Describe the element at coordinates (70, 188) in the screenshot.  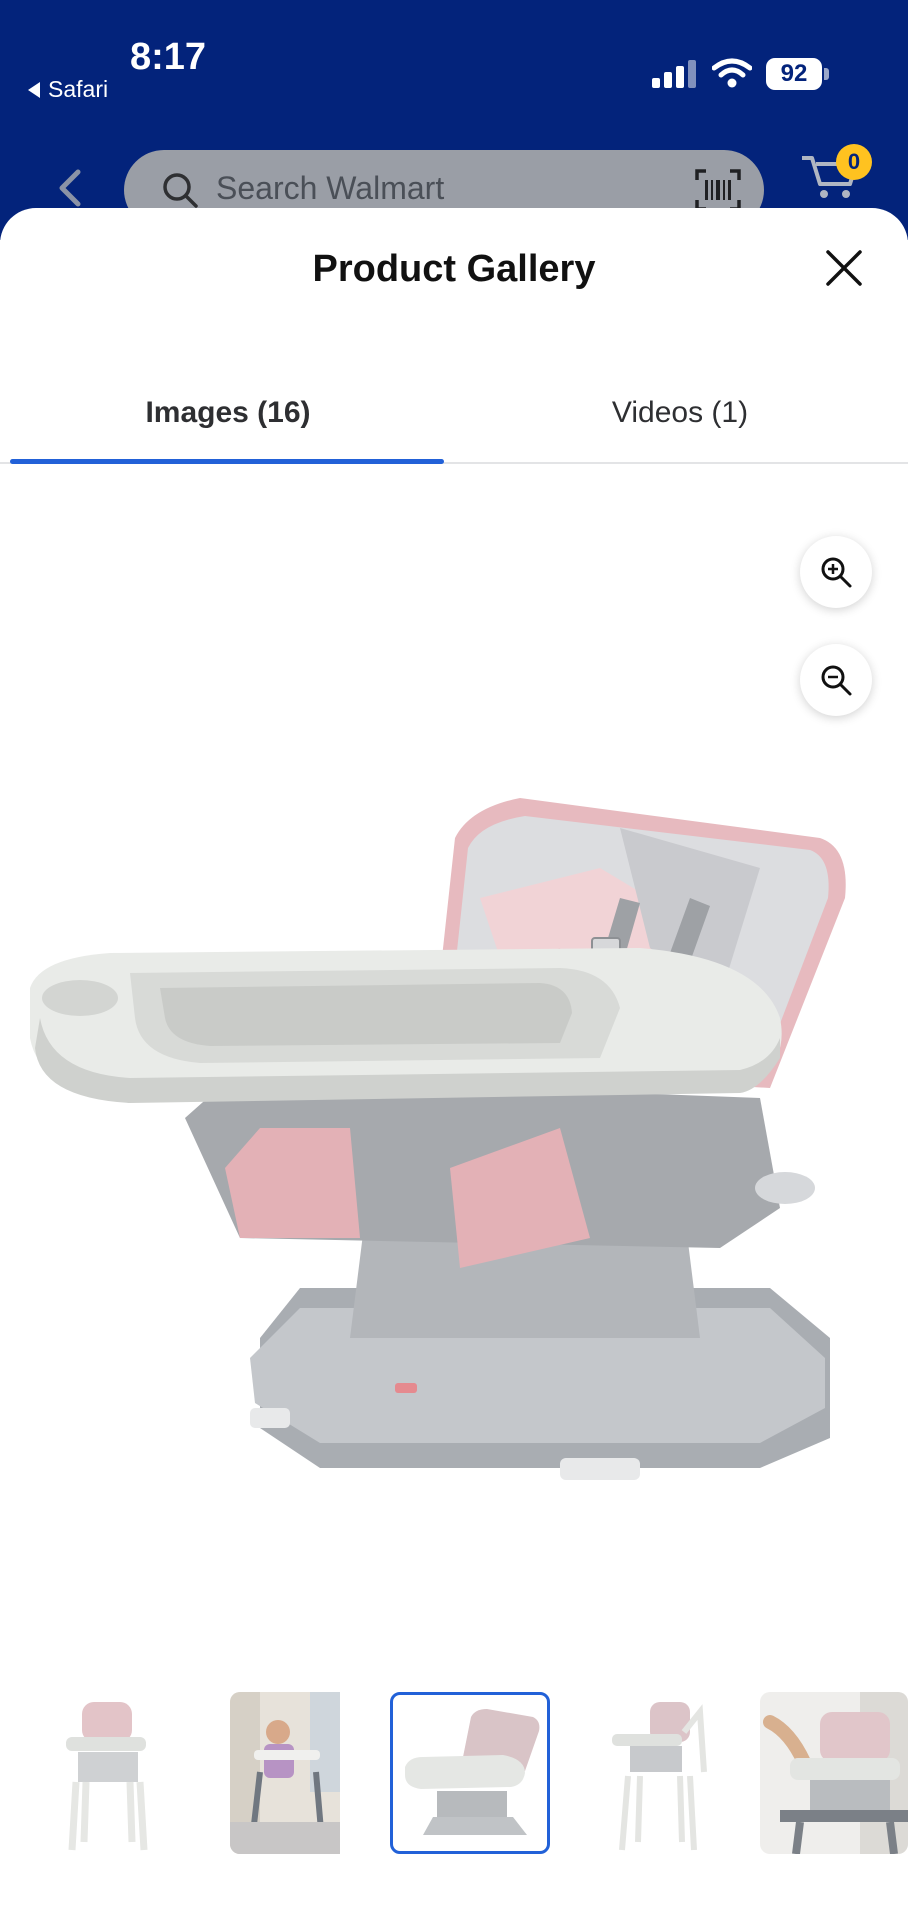
I see `back-chevron-icon` at that location.